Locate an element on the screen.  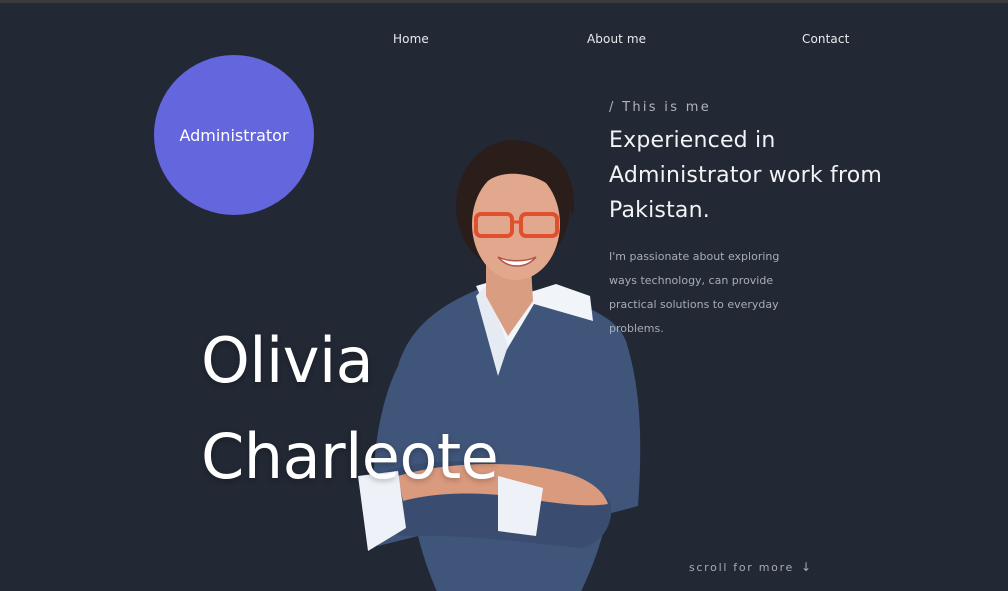
role-label: Administrator is located at coordinates (234, 135).